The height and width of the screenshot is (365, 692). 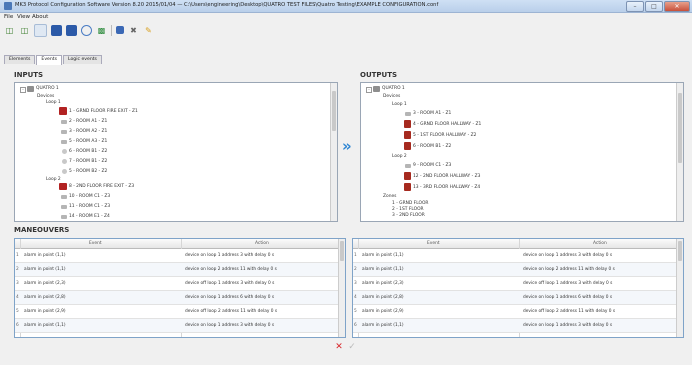 What do you see at coordinates (82, 59) in the screenshot?
I see `tab-logic-events: Logic events` at bounding box center [82, 59].